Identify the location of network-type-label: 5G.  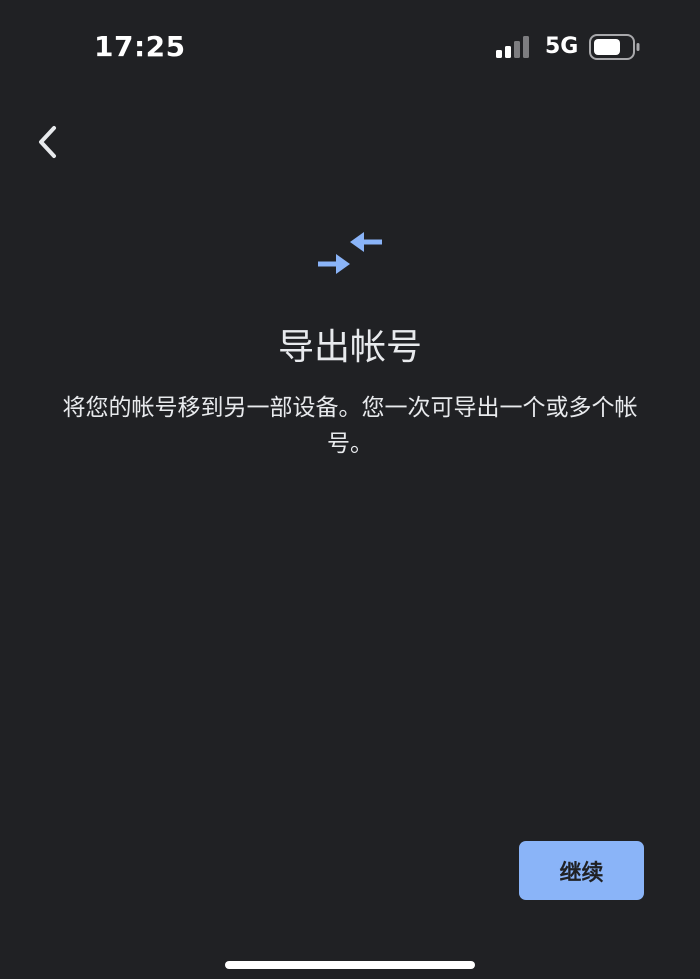
(562, 46).